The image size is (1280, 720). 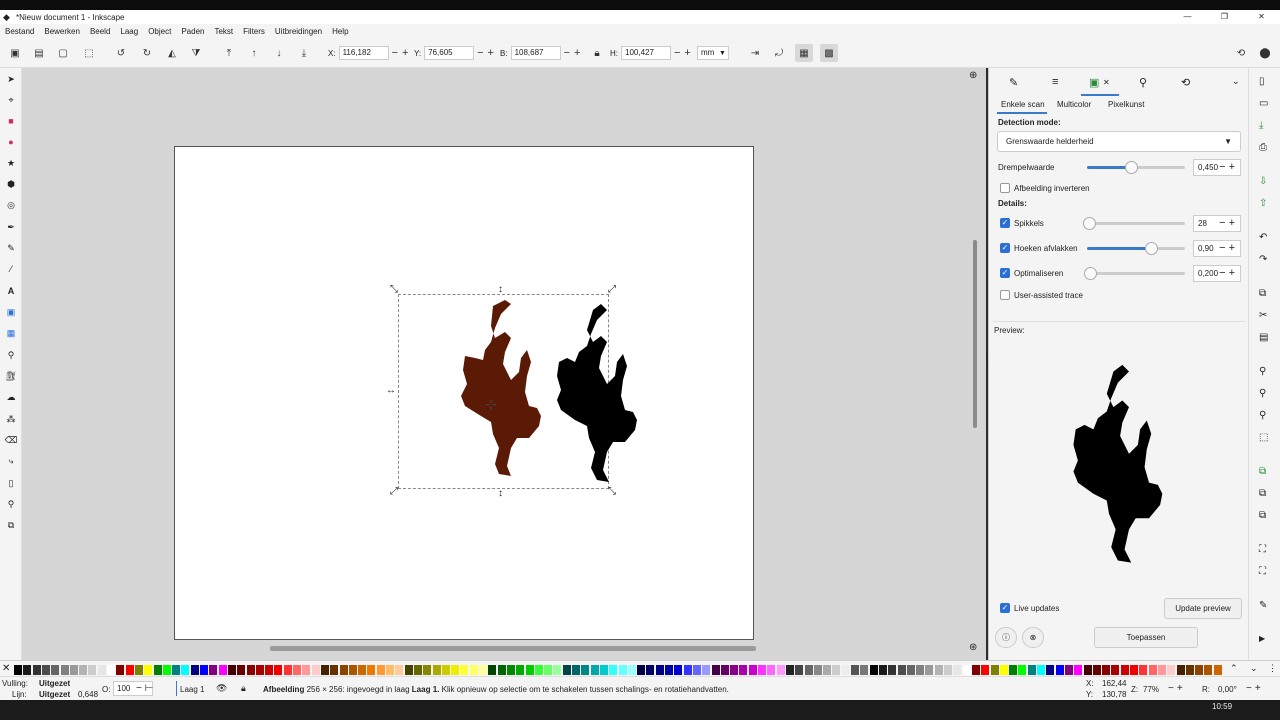 What do you see at coordinates (1177, 688) in the screenshot?
I see `zoom-stepper: −+` at bounding box center [1177, 688].